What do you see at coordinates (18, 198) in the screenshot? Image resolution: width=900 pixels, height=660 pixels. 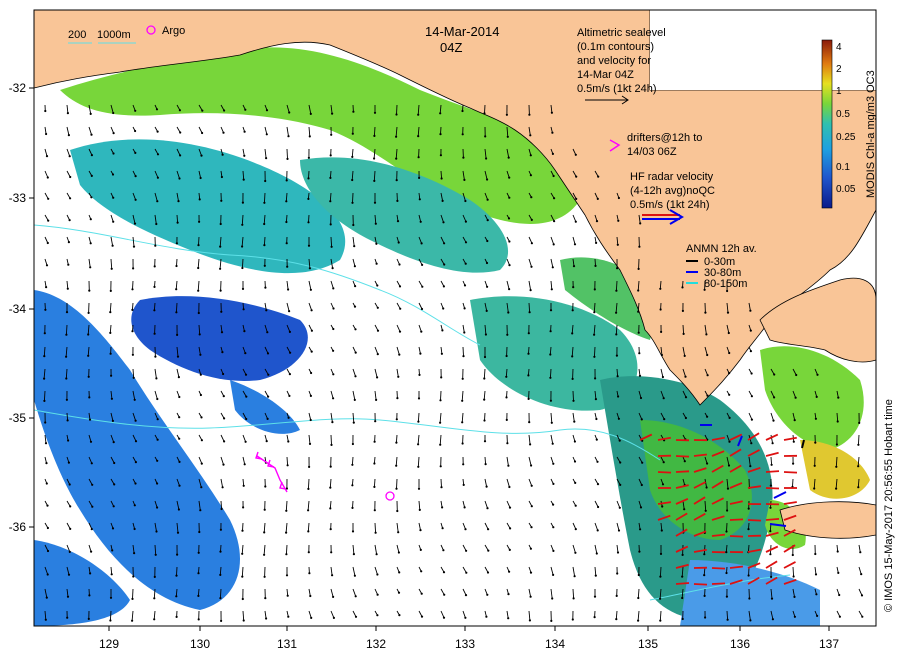 I see `y-tick-33: -33` at bounding box center [18, 198].